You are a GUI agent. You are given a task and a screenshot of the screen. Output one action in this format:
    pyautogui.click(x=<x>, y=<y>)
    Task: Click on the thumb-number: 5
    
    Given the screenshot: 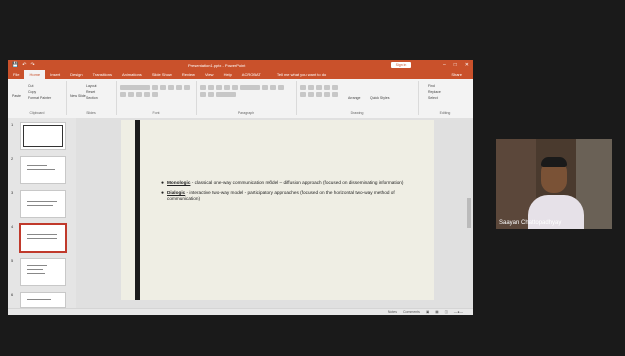 What is the action you would take?
    pyautogui.click(x=12, y=260)
    